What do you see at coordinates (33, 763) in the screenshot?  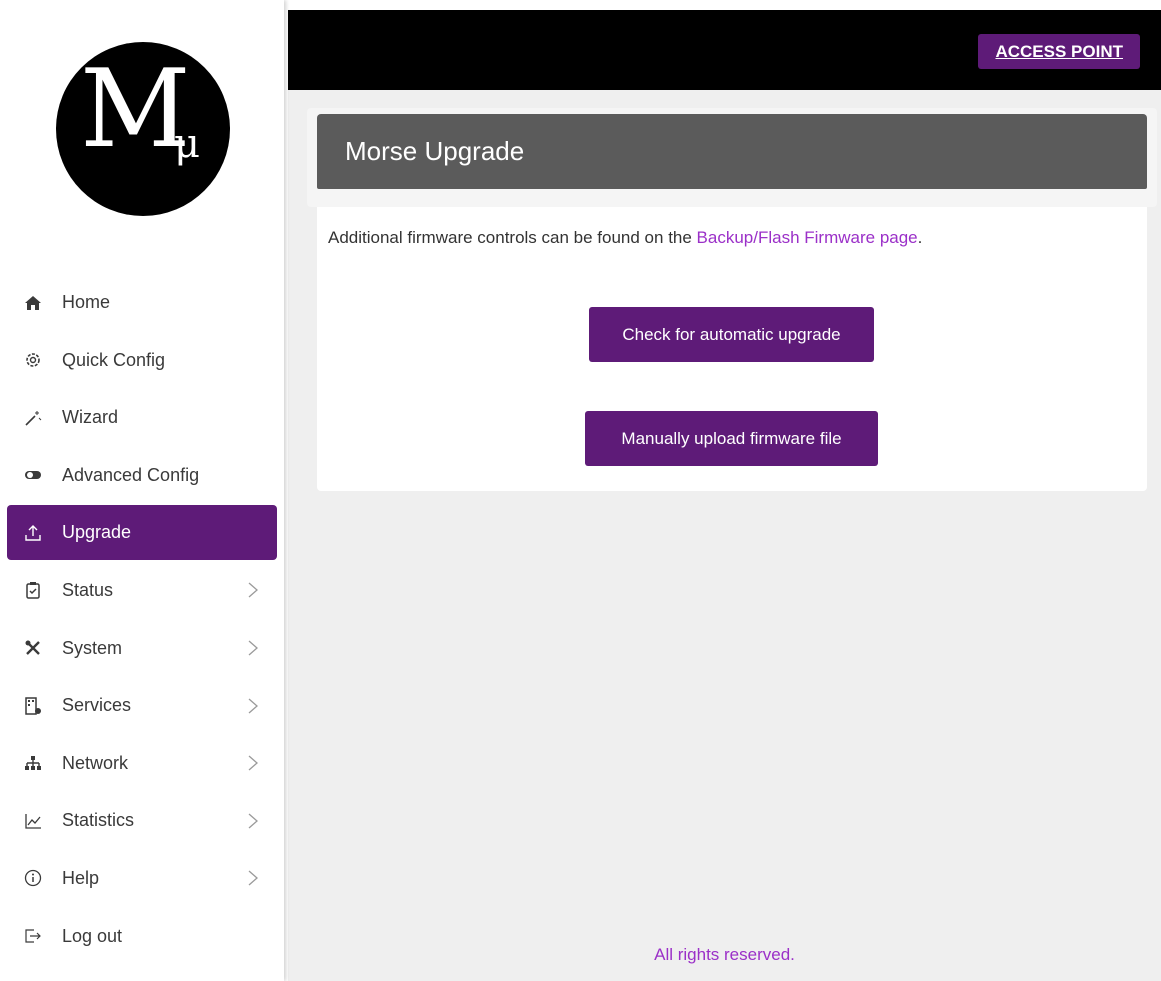 I see `network-icon` at bounding box center [33, 763].